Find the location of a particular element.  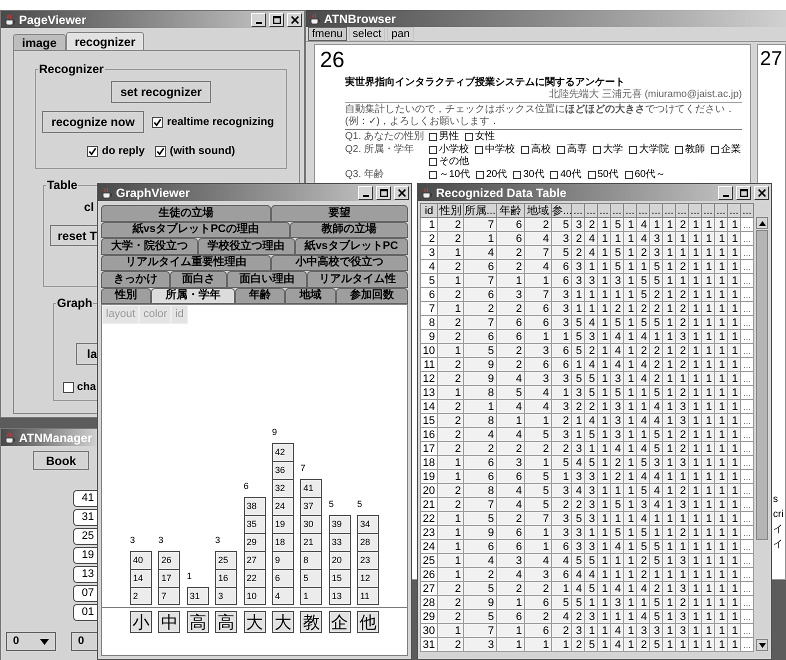

id-box: 8 is located at coordinates (311, 560).